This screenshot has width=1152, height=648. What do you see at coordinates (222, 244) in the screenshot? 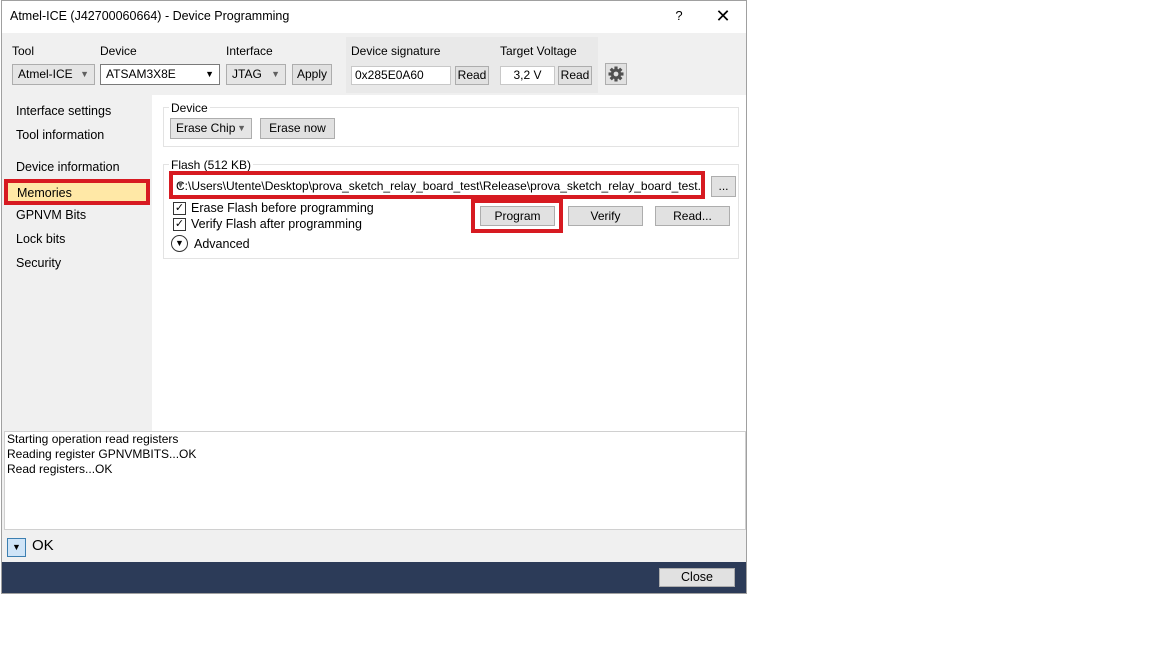
I see `advanced-label: Advanced` at bounding box center [222, 244].